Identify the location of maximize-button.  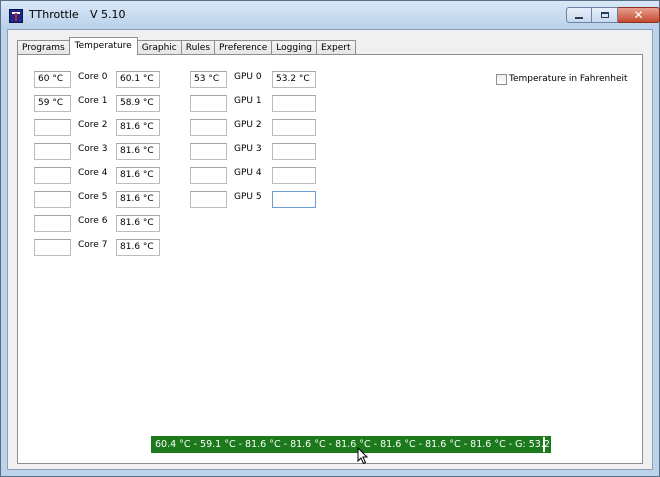
(605, 15).